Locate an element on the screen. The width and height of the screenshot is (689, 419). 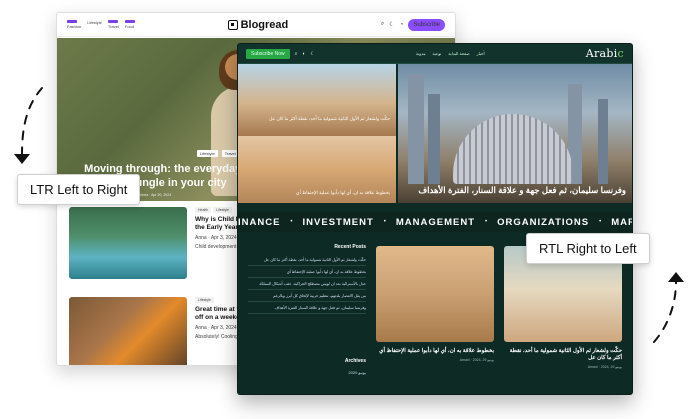
account-icon: ☾ is located at coordinates (312, 54).